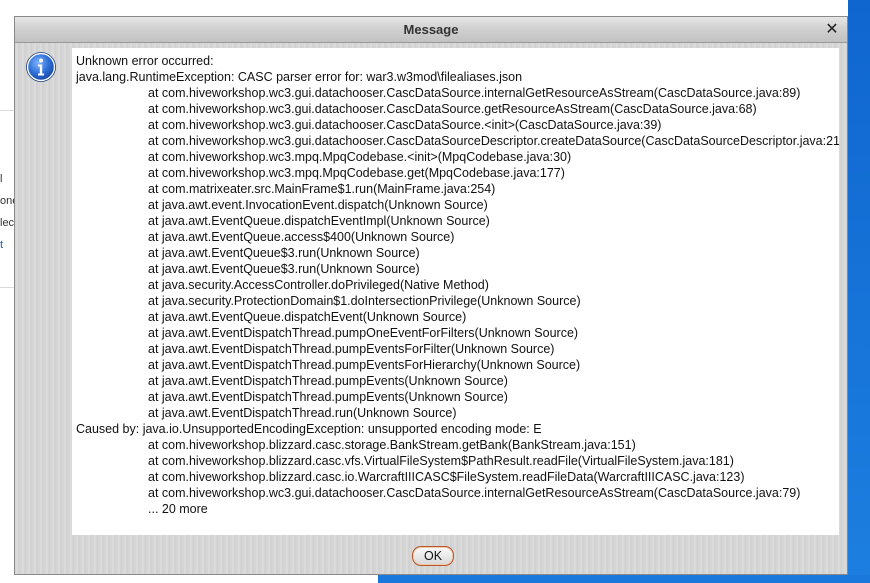 The image size is (870, 583). Describe the element at coordinates (624, 579) in the screenshot. I see `desktop-edge-bottom` at that location.